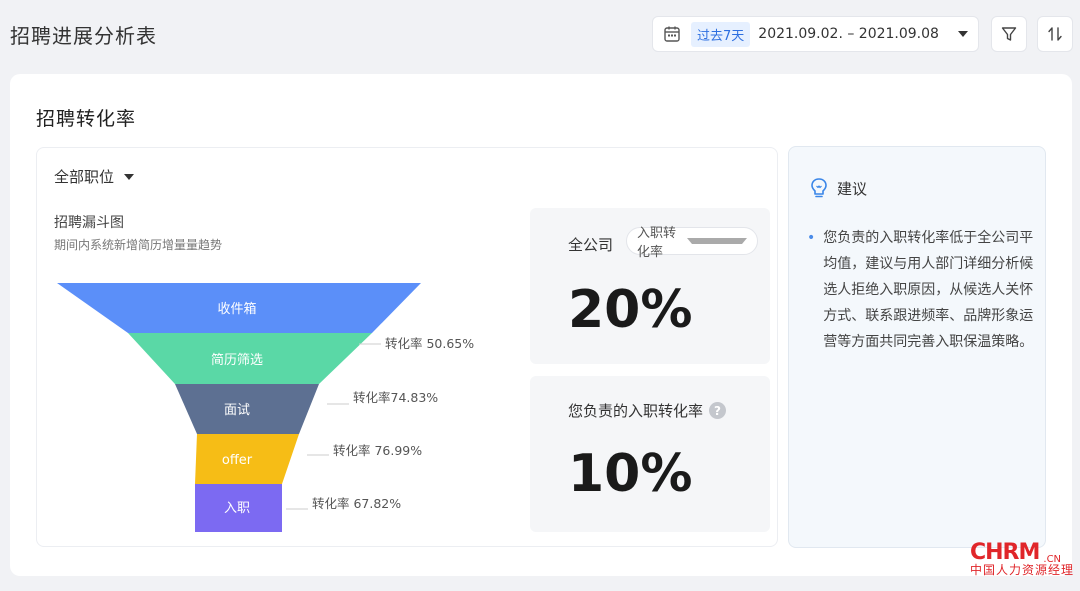 The width and height of the screenshot is (1080, 591). I want to click on suggestion-header: 建议, so click(838, 188).